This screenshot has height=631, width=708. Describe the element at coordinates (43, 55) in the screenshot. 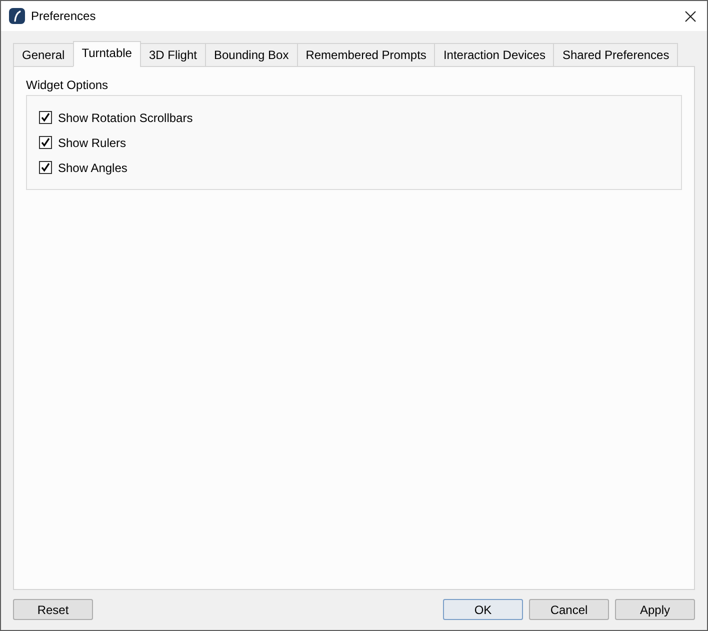

I see `tab: General` at that location.